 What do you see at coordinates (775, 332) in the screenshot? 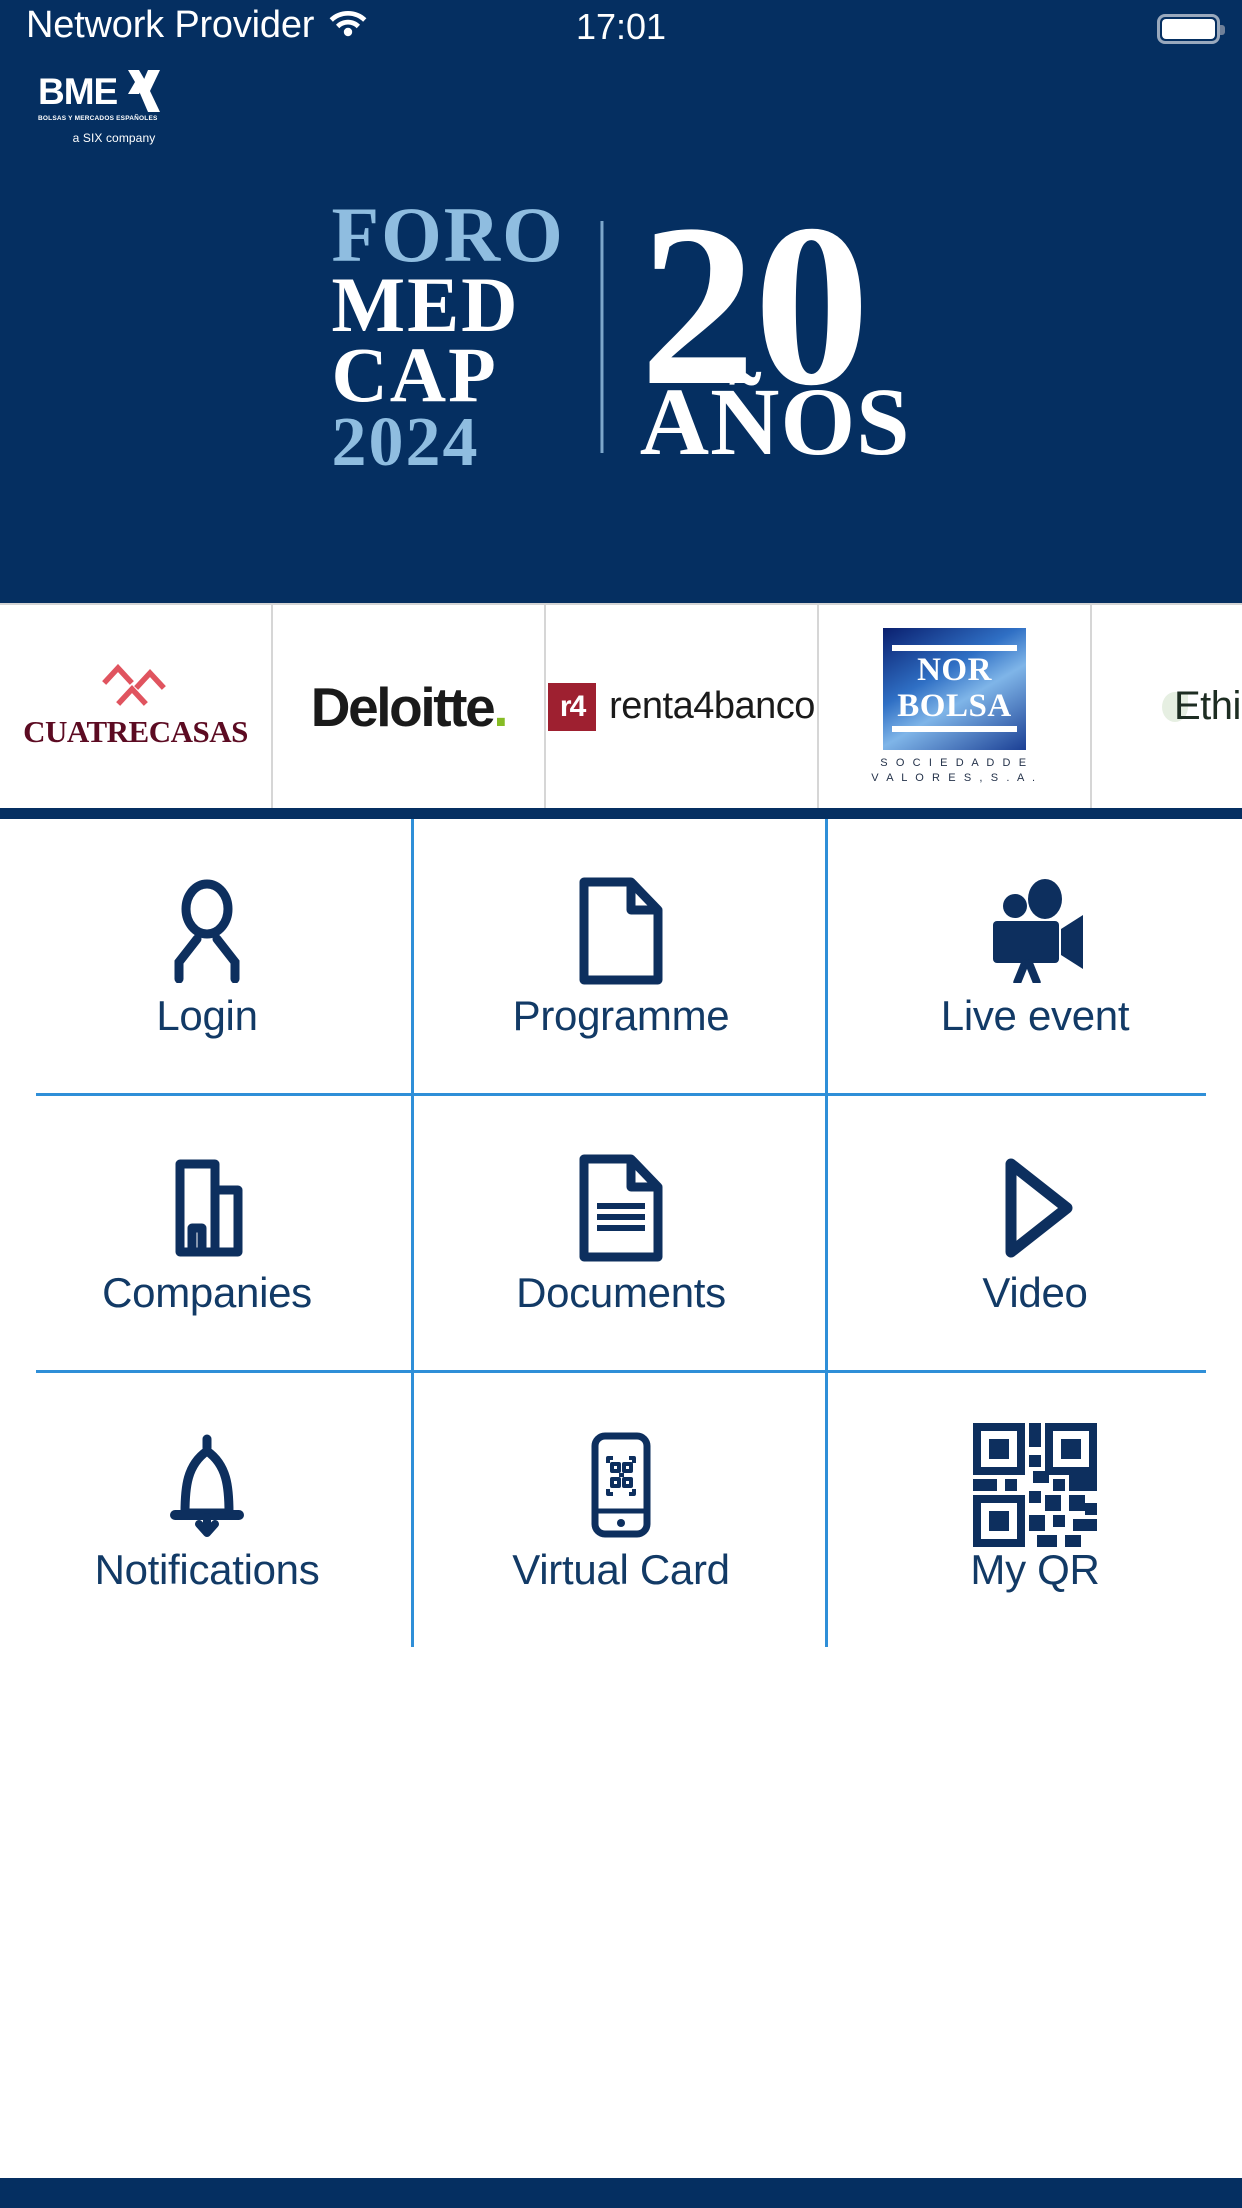
I see `event-logo-anniversary: 20 AÑOS` at bounding box center [775, 332].